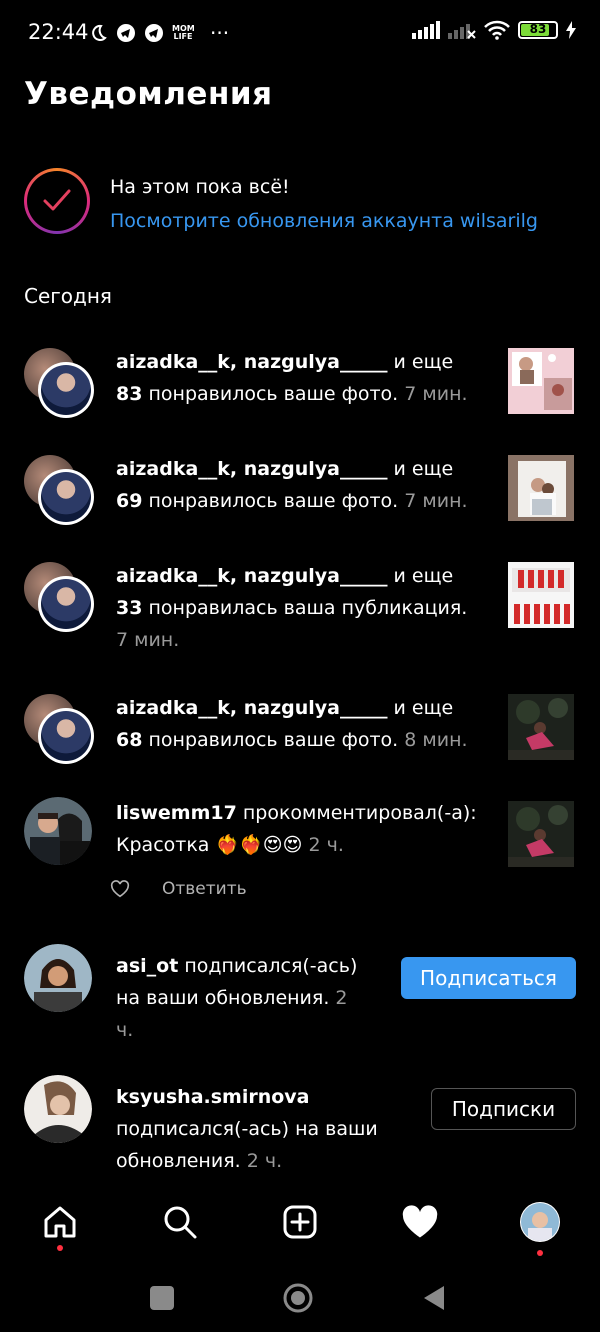  Describe the element at coordinates (540, 1253) in the screenshot. I see `profile-notification-dot` at that location.